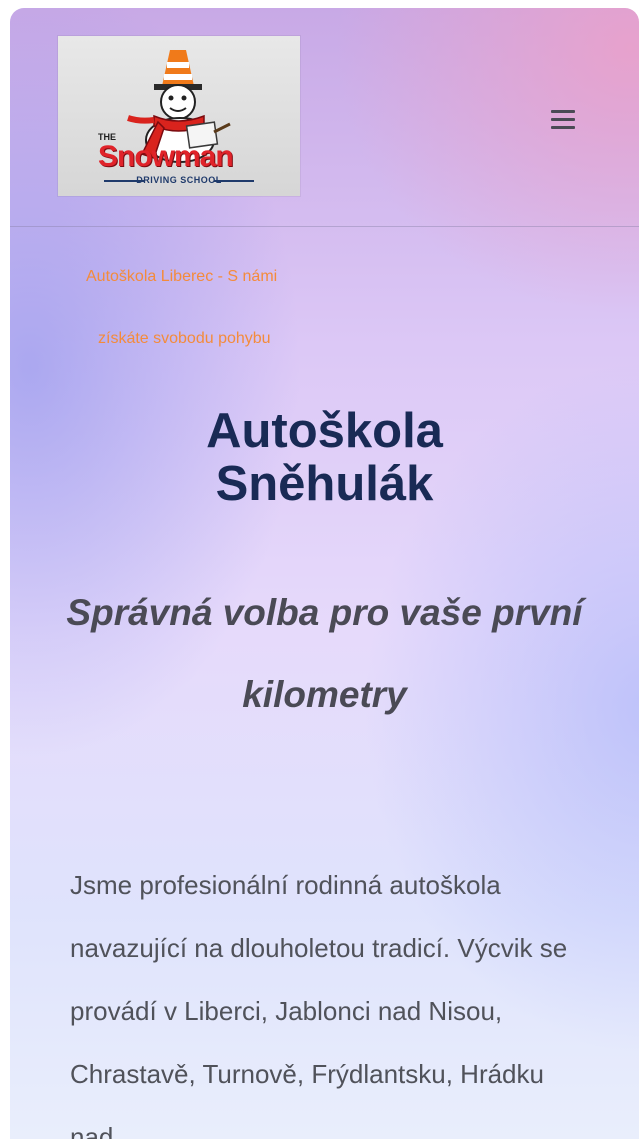 The width and height of the screenshot is (639, 1139). I want to click on menu-bar-middle, so click(563, 119).